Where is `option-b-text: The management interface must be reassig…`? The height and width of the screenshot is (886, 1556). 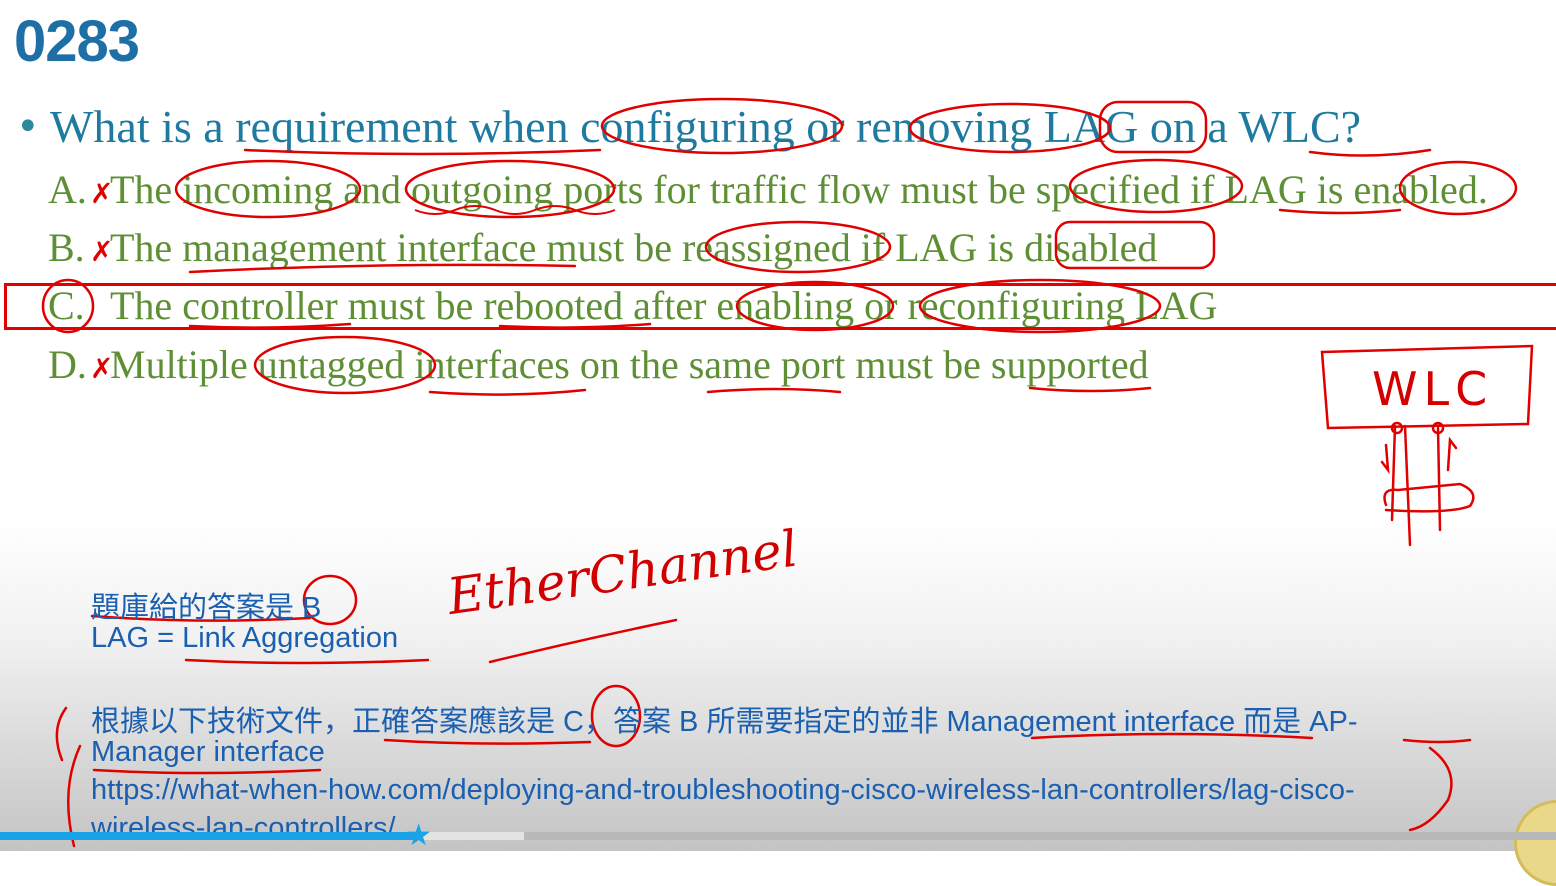
option-b-text: The management interface must be reassig… is located at coordinates (634, 247).